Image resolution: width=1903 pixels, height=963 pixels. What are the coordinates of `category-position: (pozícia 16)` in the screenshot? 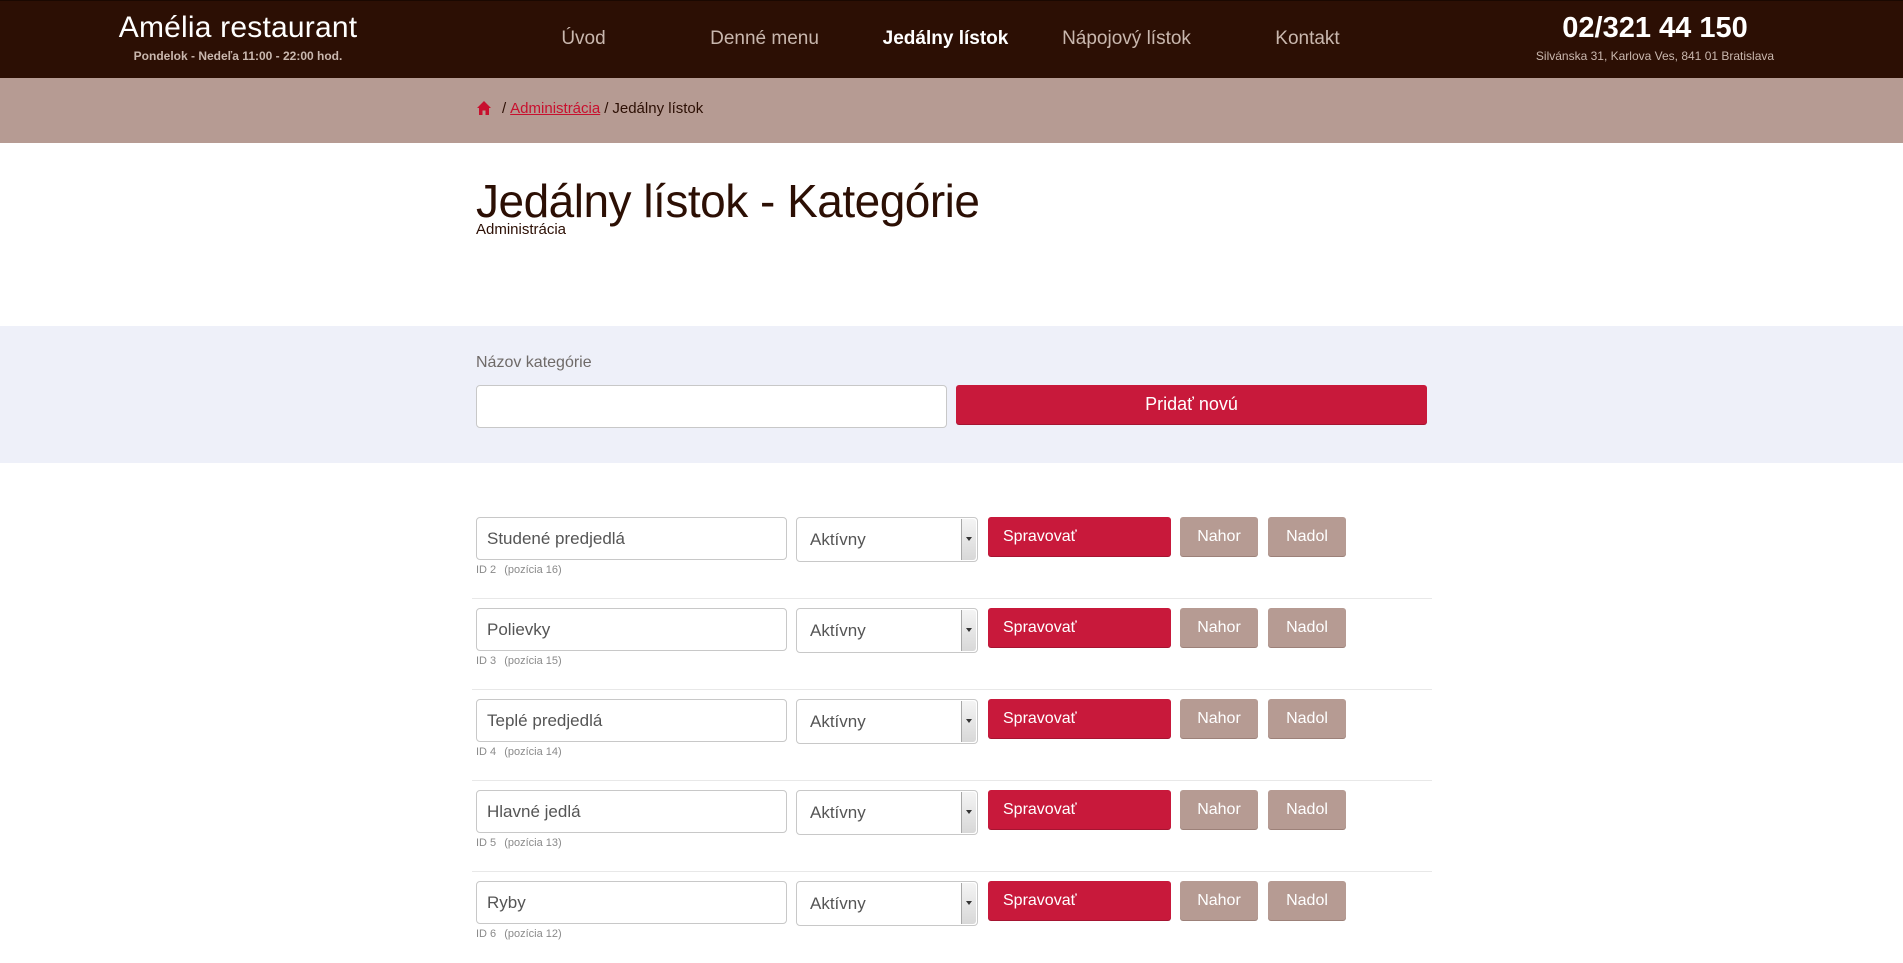 It's located at (533, 570).